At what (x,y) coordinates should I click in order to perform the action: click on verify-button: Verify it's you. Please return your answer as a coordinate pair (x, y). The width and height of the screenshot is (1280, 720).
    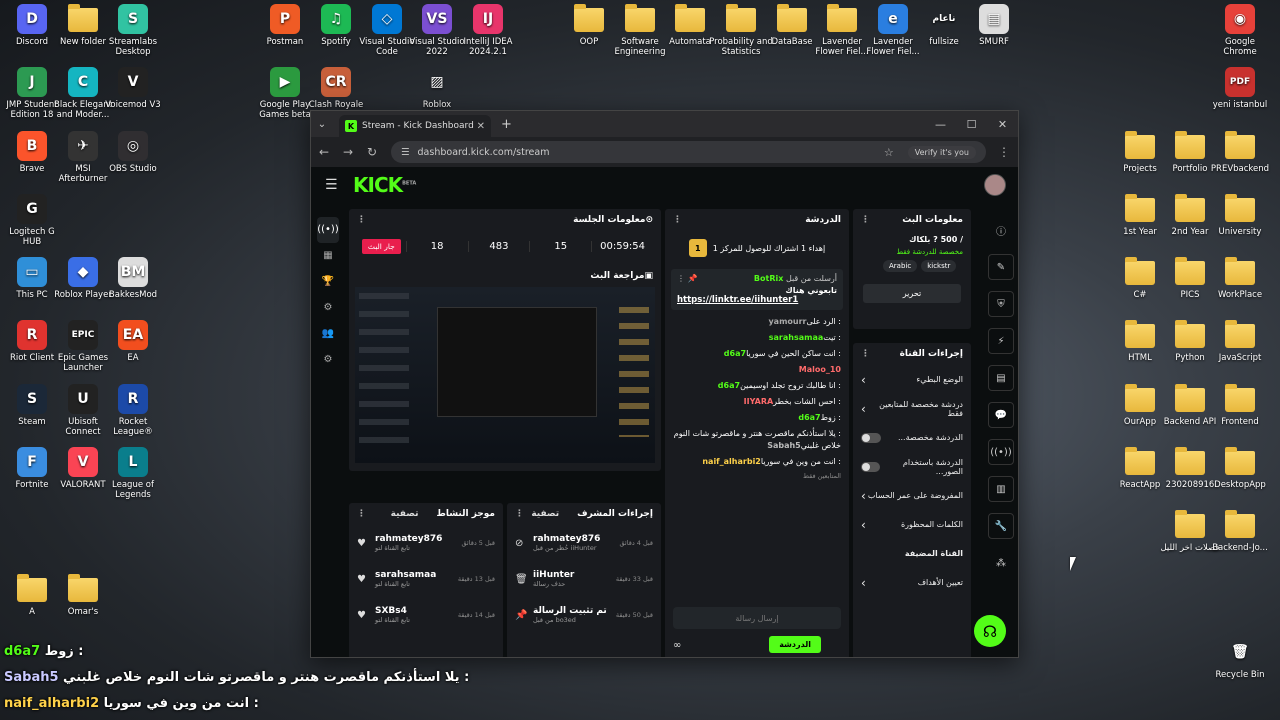
    Looking at the image, I should click on (941, 152).